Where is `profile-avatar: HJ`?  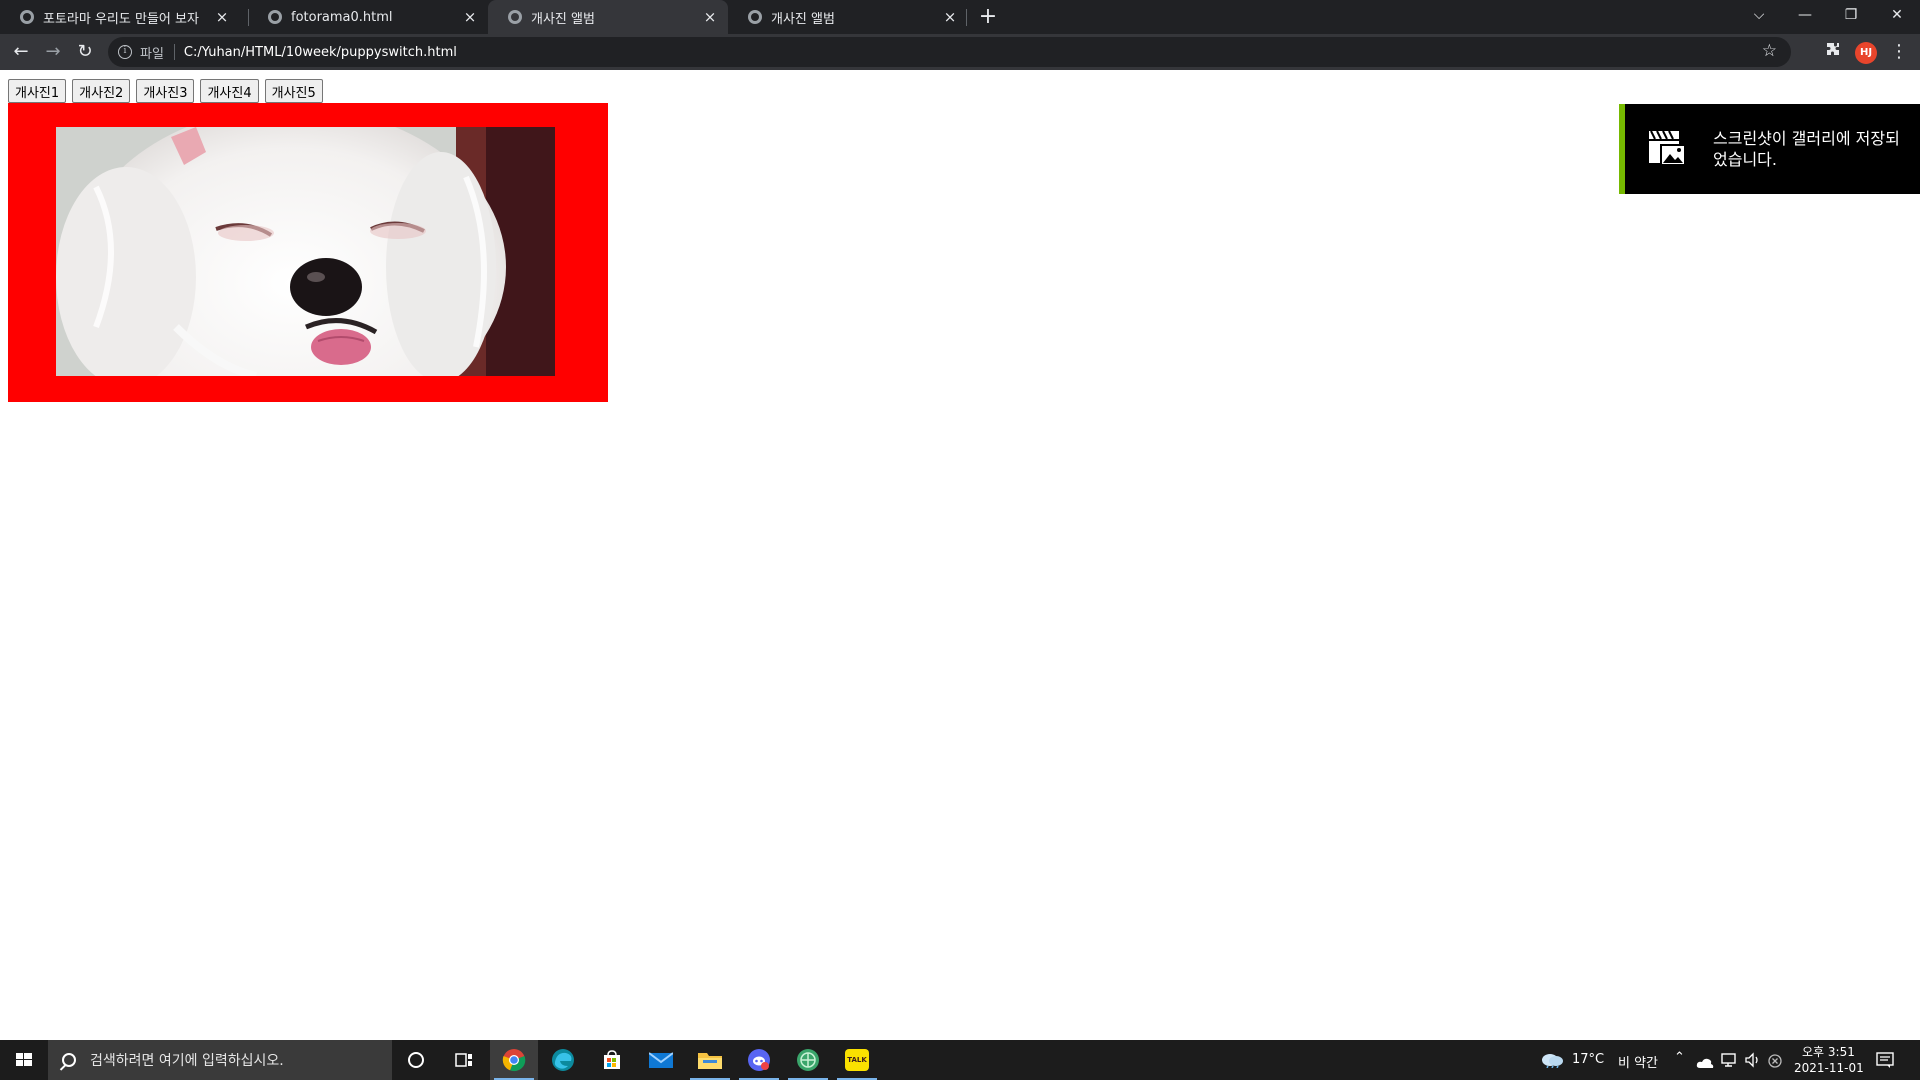 profile-avatar: HJ is located at coordinates (1866, 53).